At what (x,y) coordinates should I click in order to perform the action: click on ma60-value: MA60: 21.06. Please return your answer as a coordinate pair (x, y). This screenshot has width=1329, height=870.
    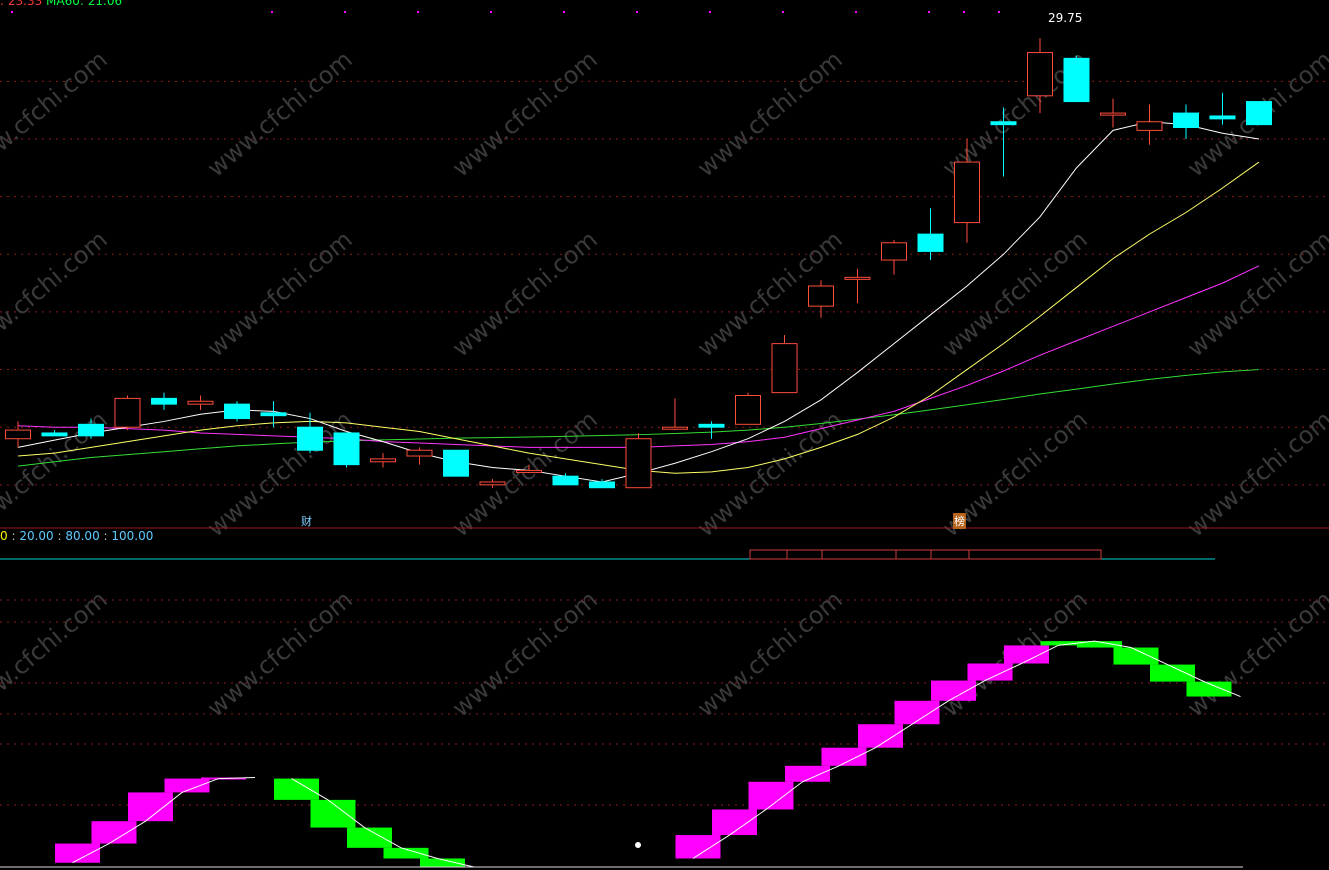
    Looking at the image, I should click on (84, 4).